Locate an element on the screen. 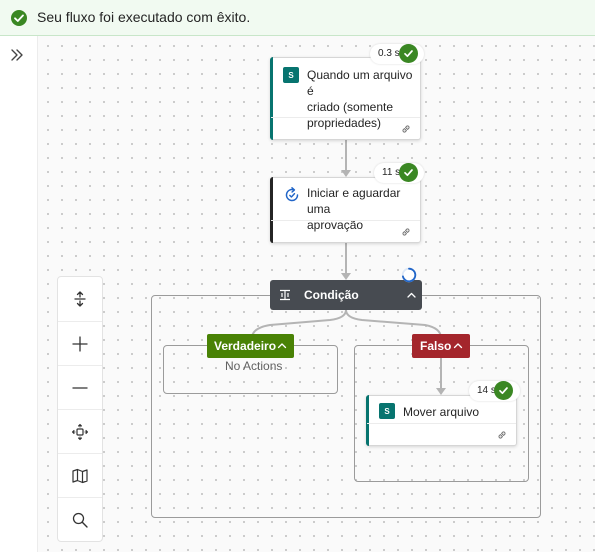 This screenshot has height=552, width=595. zoom-out-icon is located at coordinates (80, 387).